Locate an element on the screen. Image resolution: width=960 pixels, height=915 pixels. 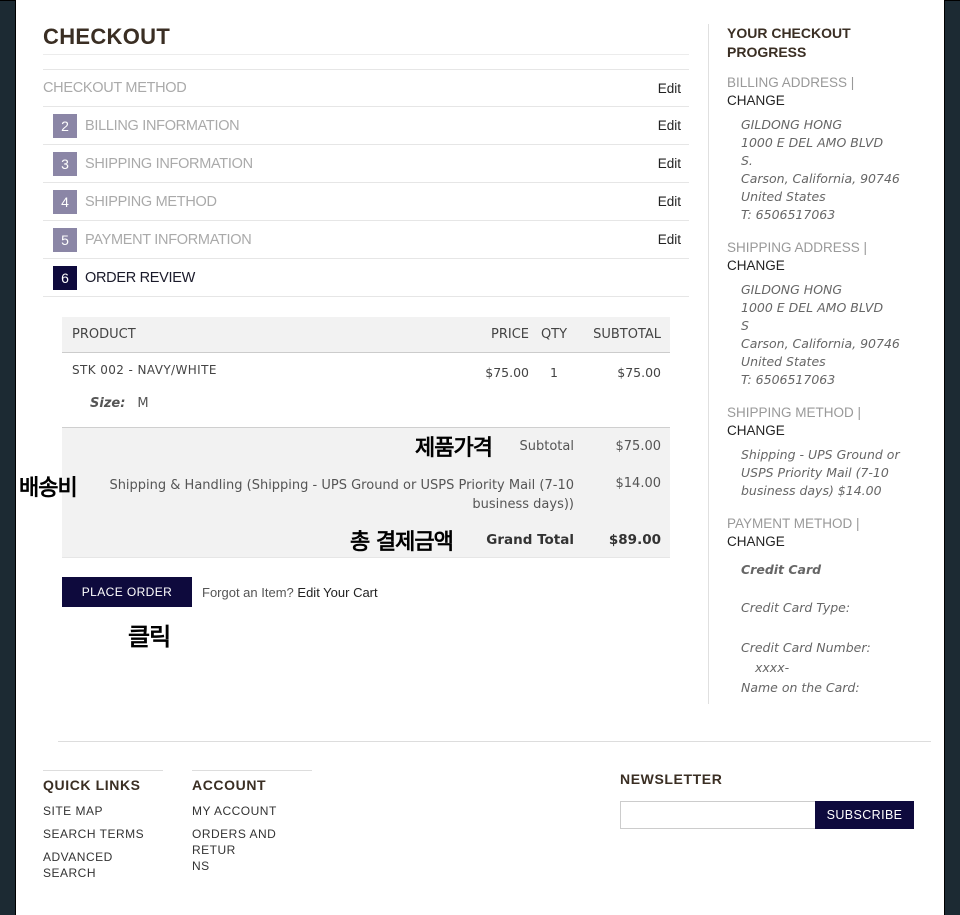
sidebar-divider is located at coordinates (708, 364).